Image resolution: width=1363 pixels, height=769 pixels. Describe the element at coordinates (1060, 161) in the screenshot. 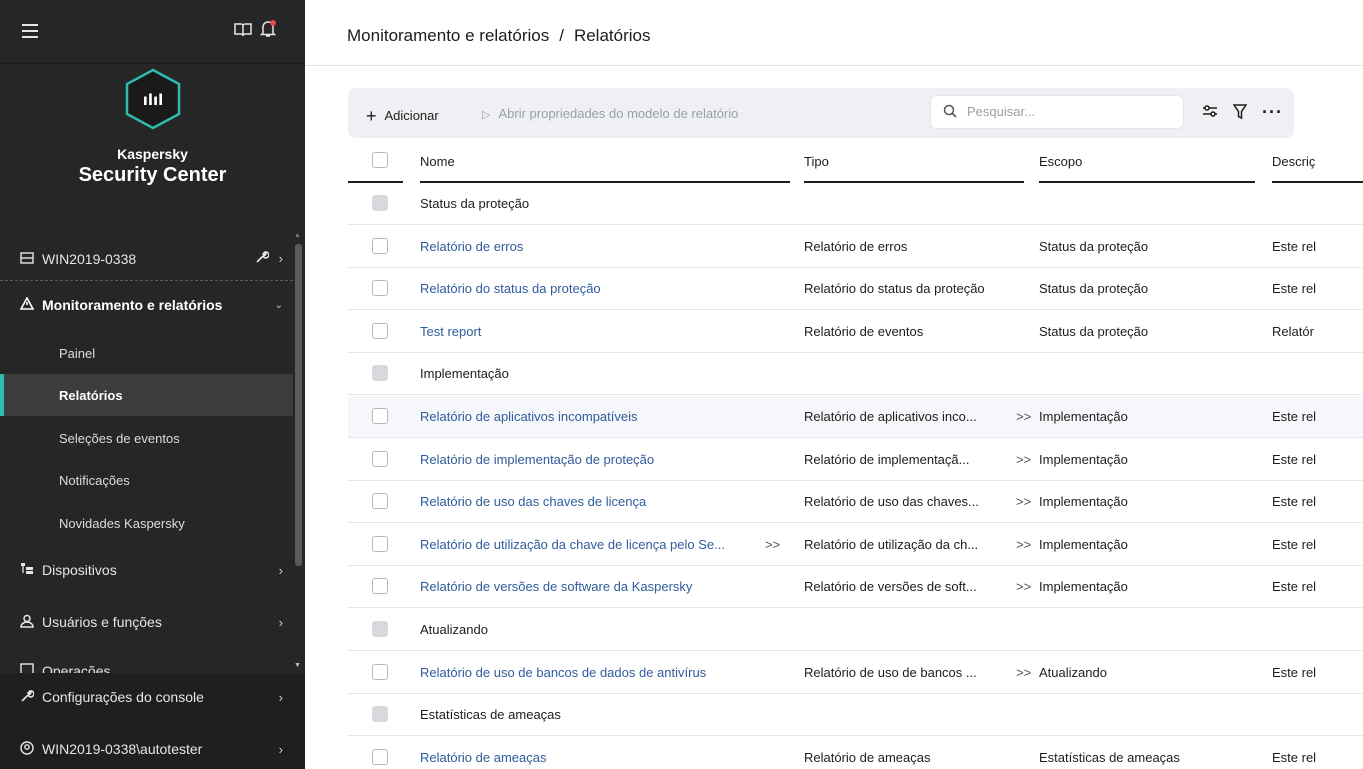

I see `column-header-scope: Escopo` at that location.